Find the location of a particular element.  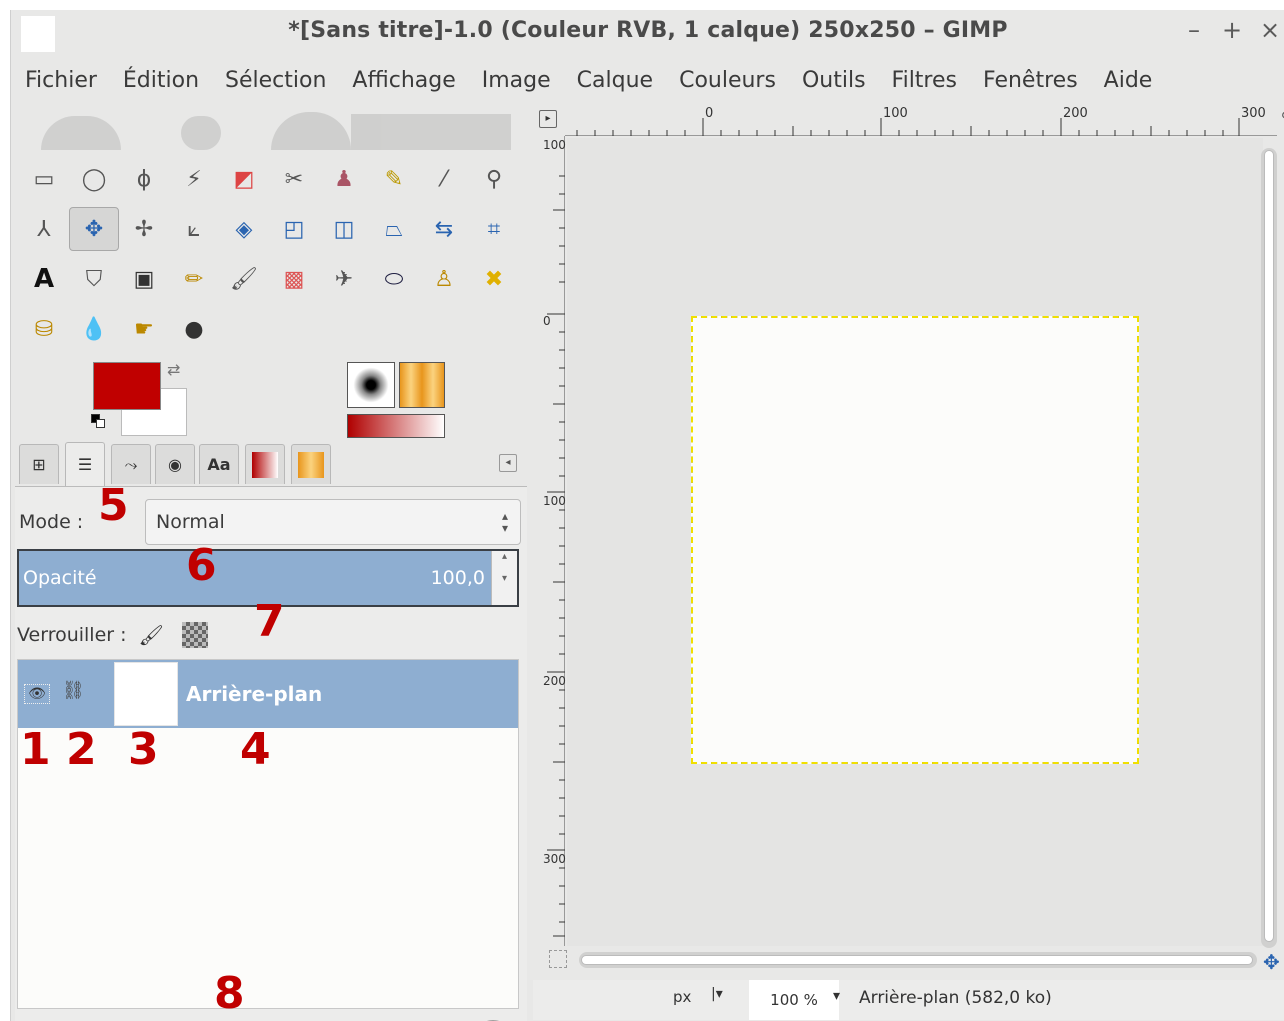

shear-icon: ◫ is located at coordinates (344, 229).